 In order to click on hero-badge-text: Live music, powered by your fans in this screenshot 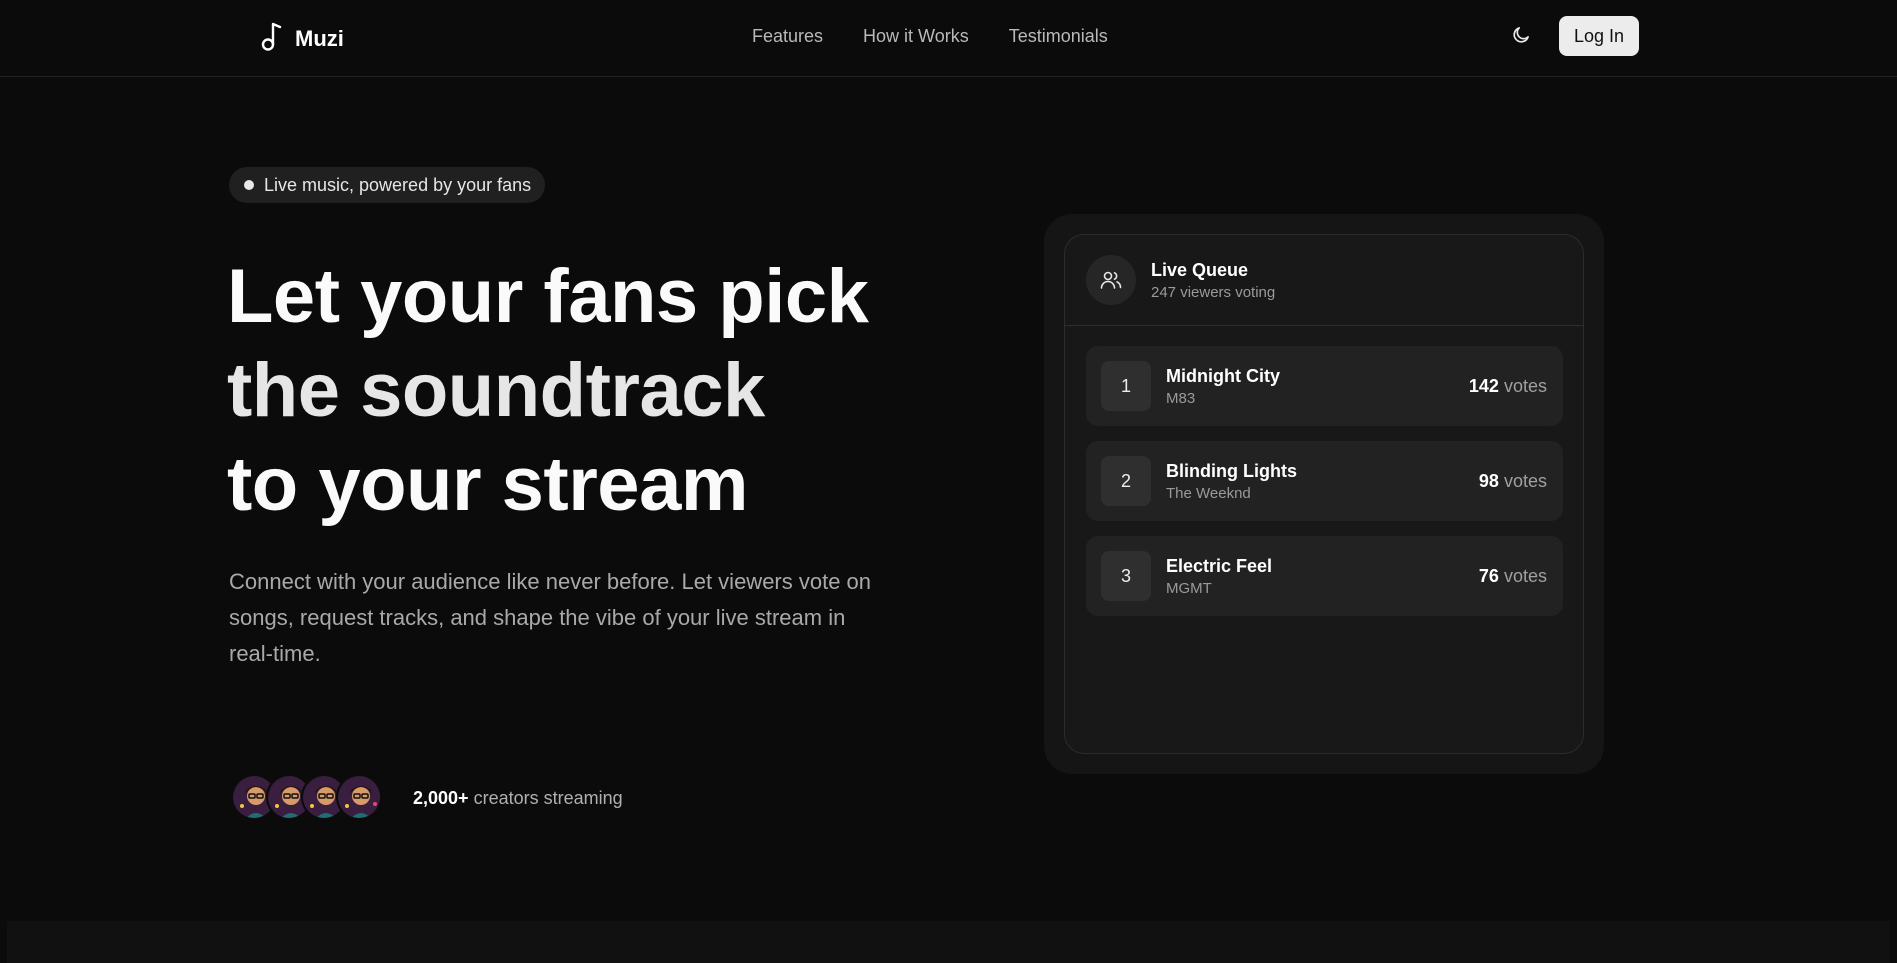, I will do `click(398, 184)`.